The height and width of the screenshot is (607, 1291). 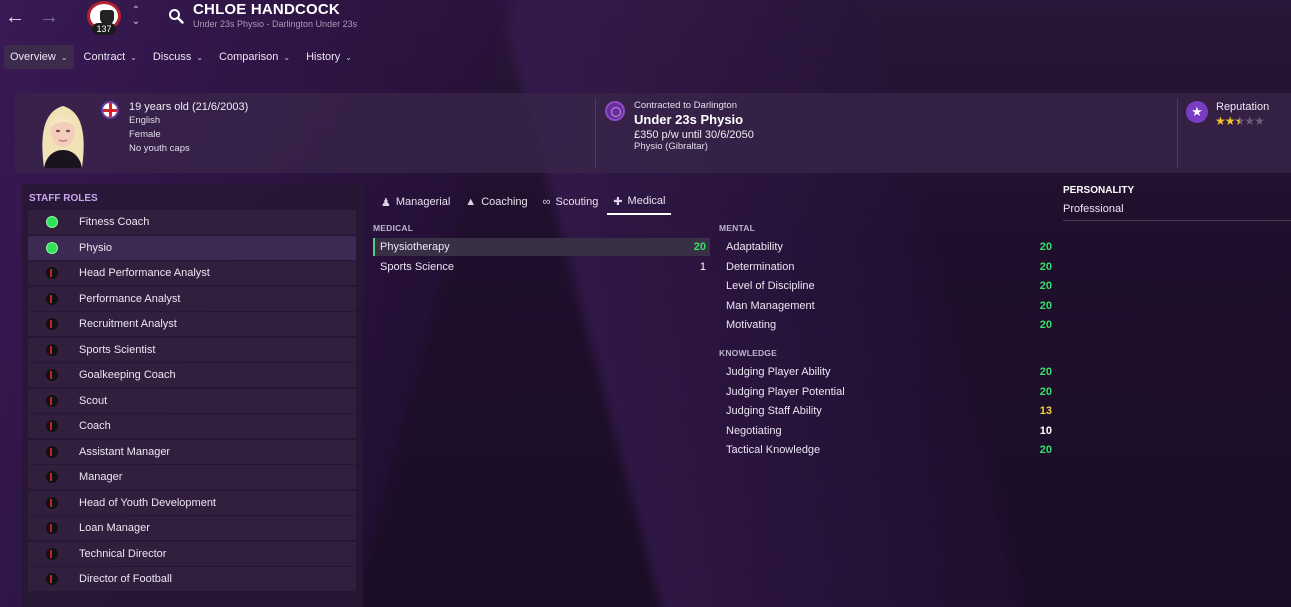 I want to click on back-arrow-icon: ←, so click(x=15, y=17).